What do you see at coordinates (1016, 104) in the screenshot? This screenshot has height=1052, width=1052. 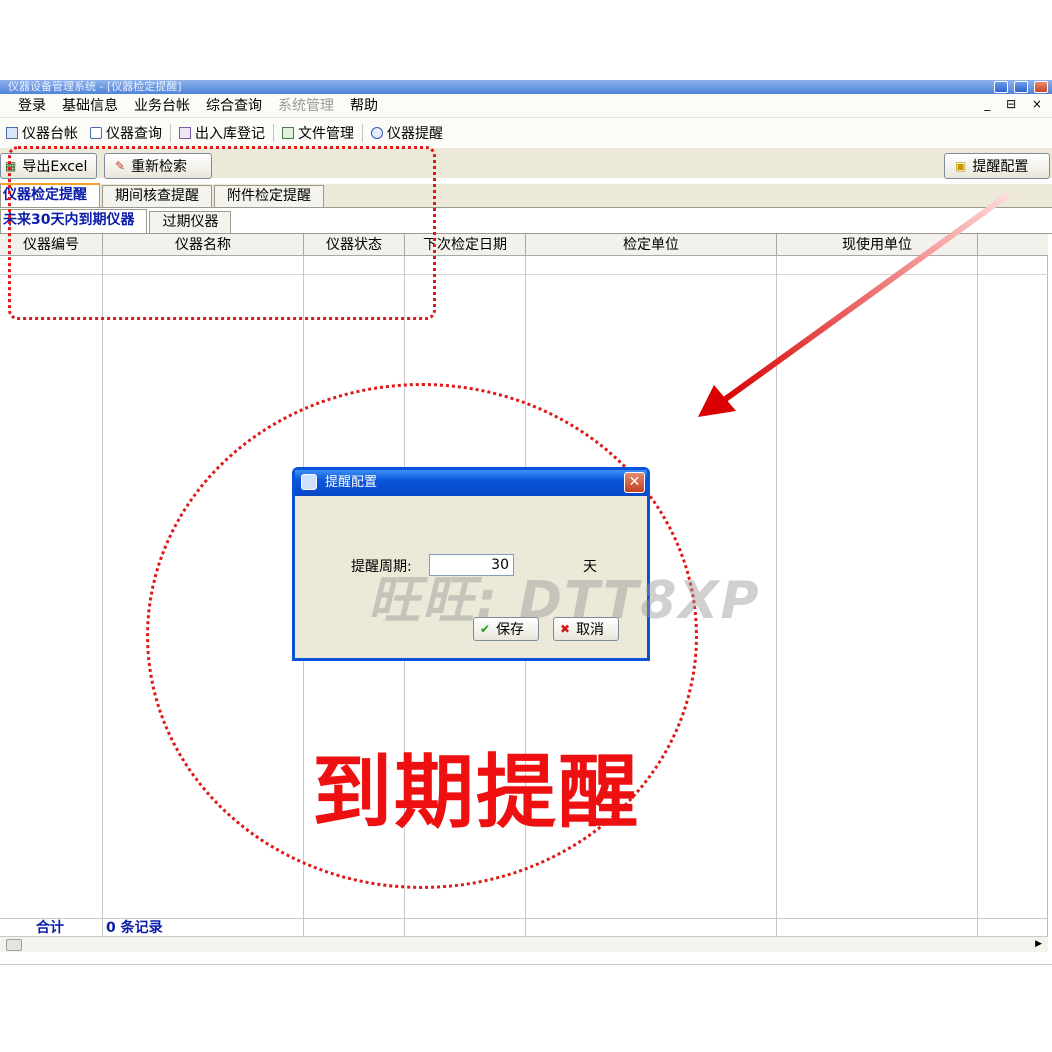 I see `mdi-controls: _ ⊟ ×` at bounding box center [1016, 104].